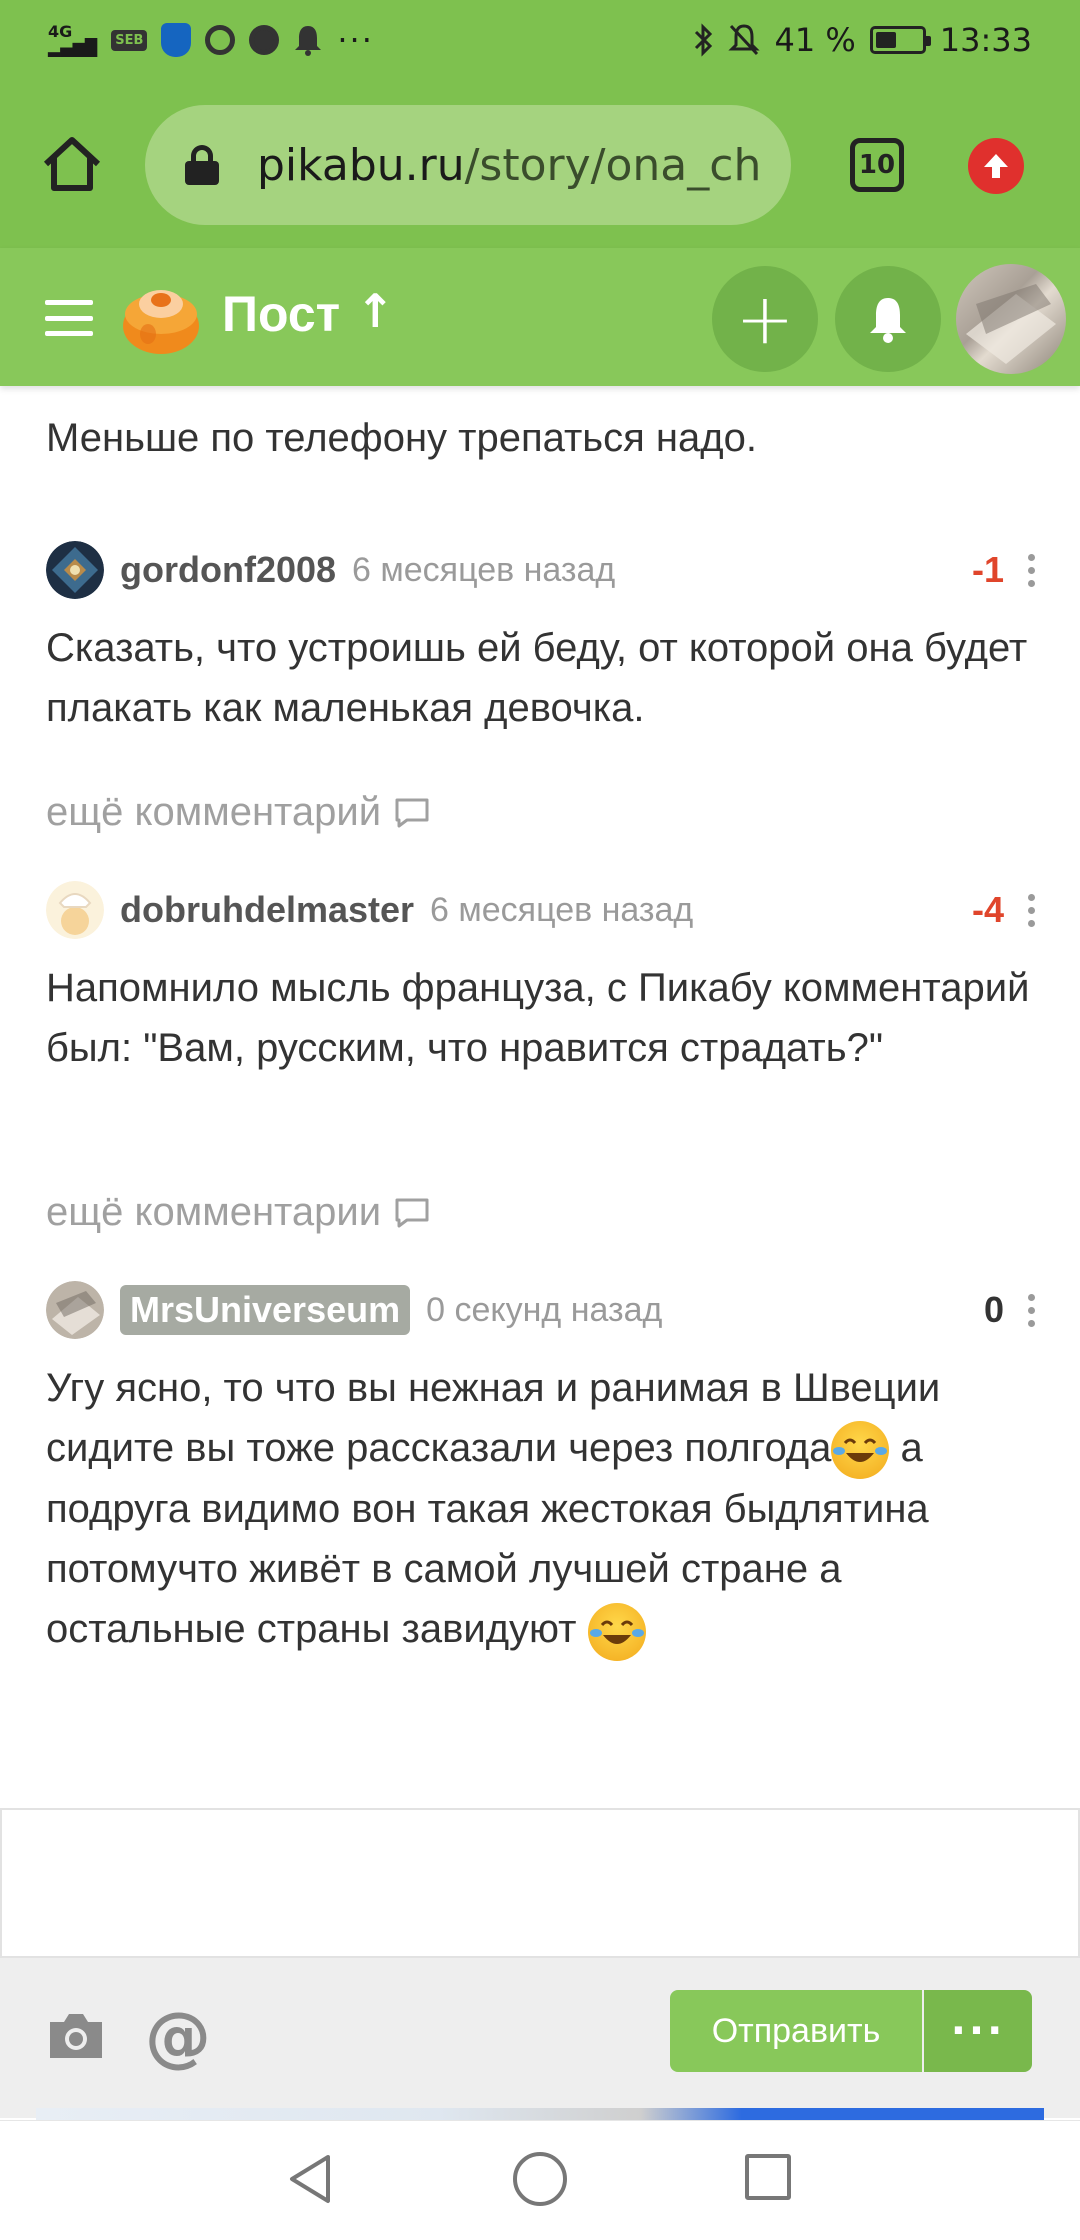 Image resolution: width=1080 pixels, height=2240 pixels. I want to click on arrow-up-icon, so click(996, 166).